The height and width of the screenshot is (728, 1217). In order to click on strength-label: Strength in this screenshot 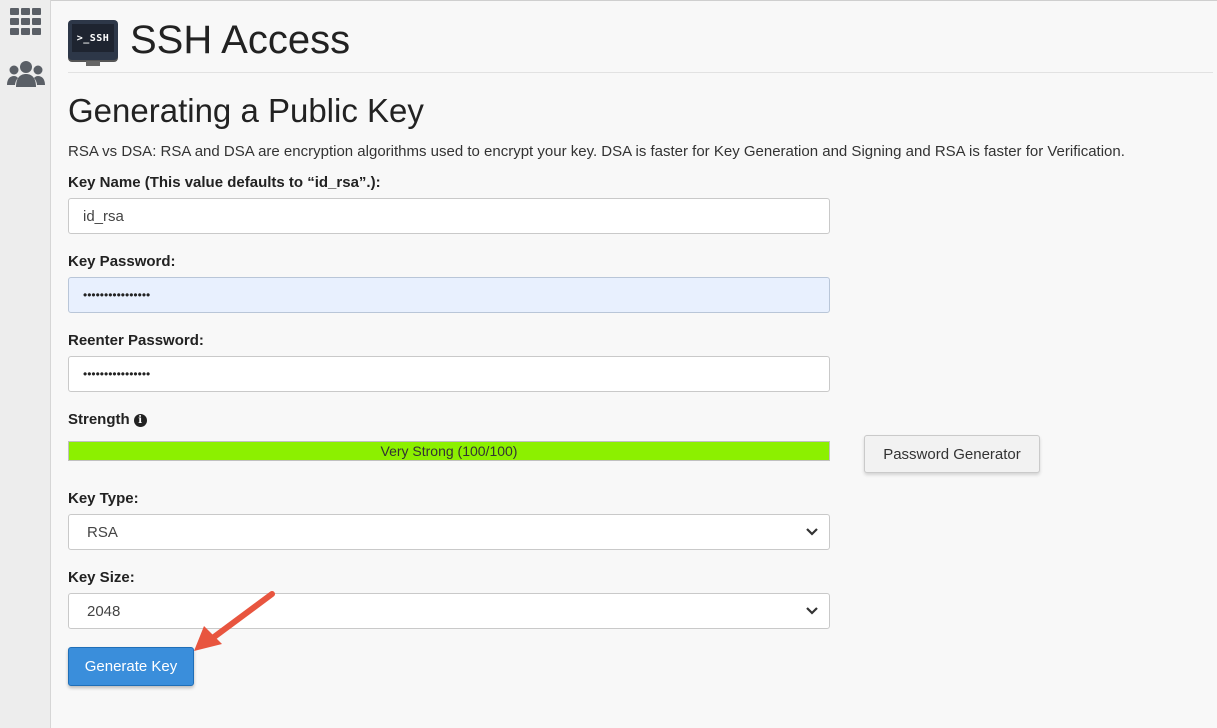, I will do `click(99, 419)`.